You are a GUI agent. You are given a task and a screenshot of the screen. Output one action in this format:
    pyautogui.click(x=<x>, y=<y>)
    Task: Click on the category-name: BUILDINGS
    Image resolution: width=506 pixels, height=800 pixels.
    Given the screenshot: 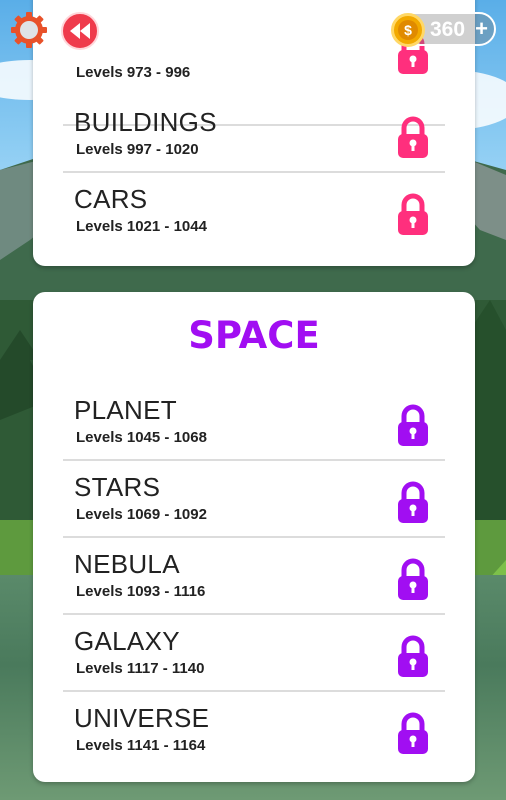 What is the action you would take?
    pyautogui.click(x=145, y=122)
    